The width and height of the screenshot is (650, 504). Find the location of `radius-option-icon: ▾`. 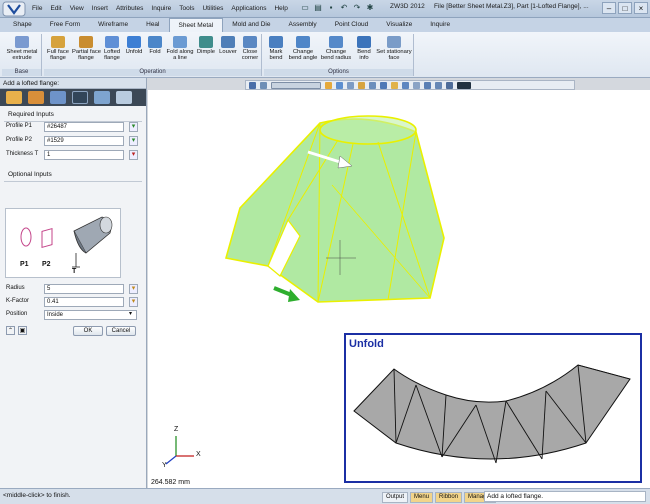

radius-option-icon: ▾ is located at coordinates (133, 289).